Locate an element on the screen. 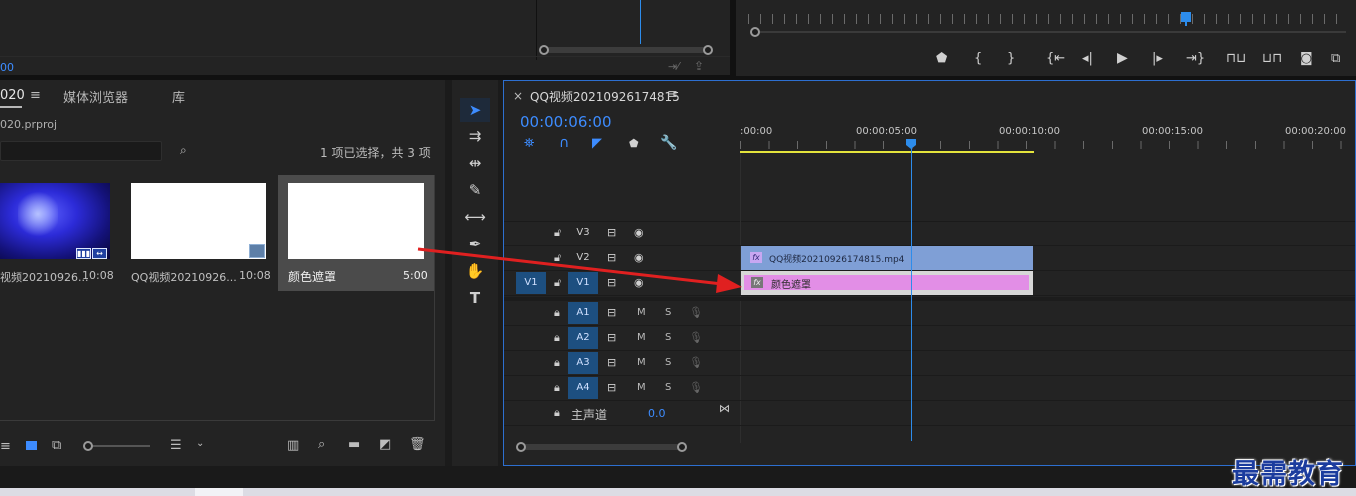  annotation-arrow is located at coordinates (579, 270).